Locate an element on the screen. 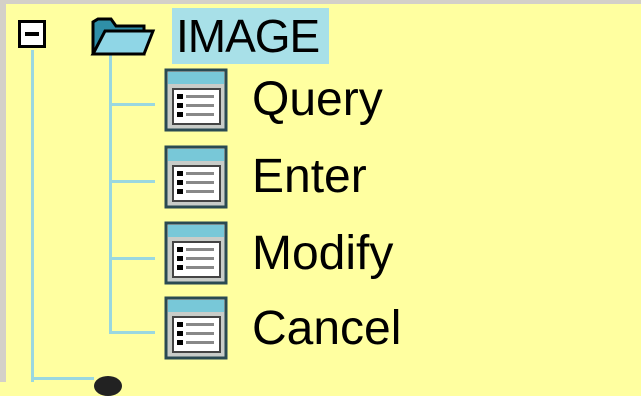 The height and width of the screenshot is (396, 641). tree-root-label: IMAGE is located at coordinates (251, 36).